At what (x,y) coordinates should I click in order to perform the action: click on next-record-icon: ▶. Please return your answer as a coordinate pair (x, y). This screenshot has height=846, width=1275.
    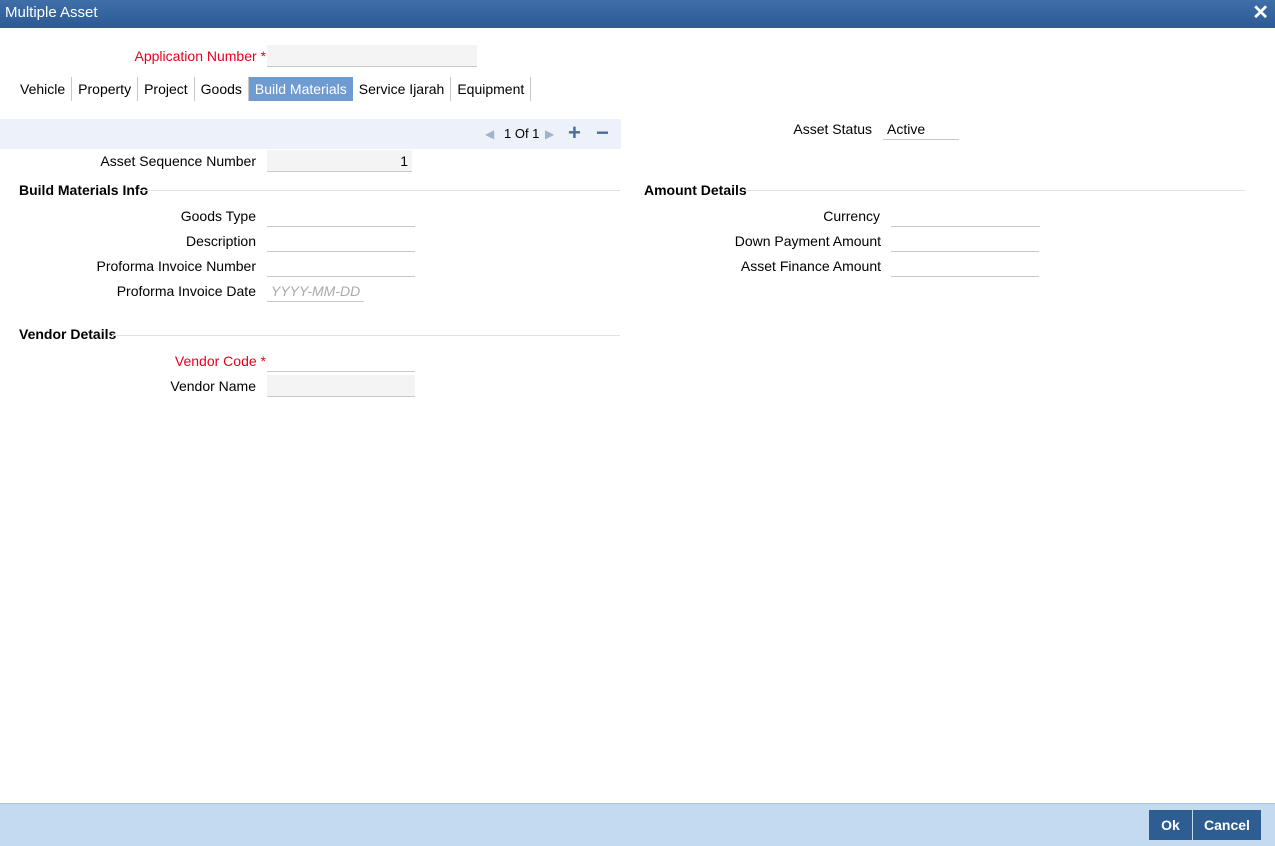
    Looking at the image, I should click on (549, 134).